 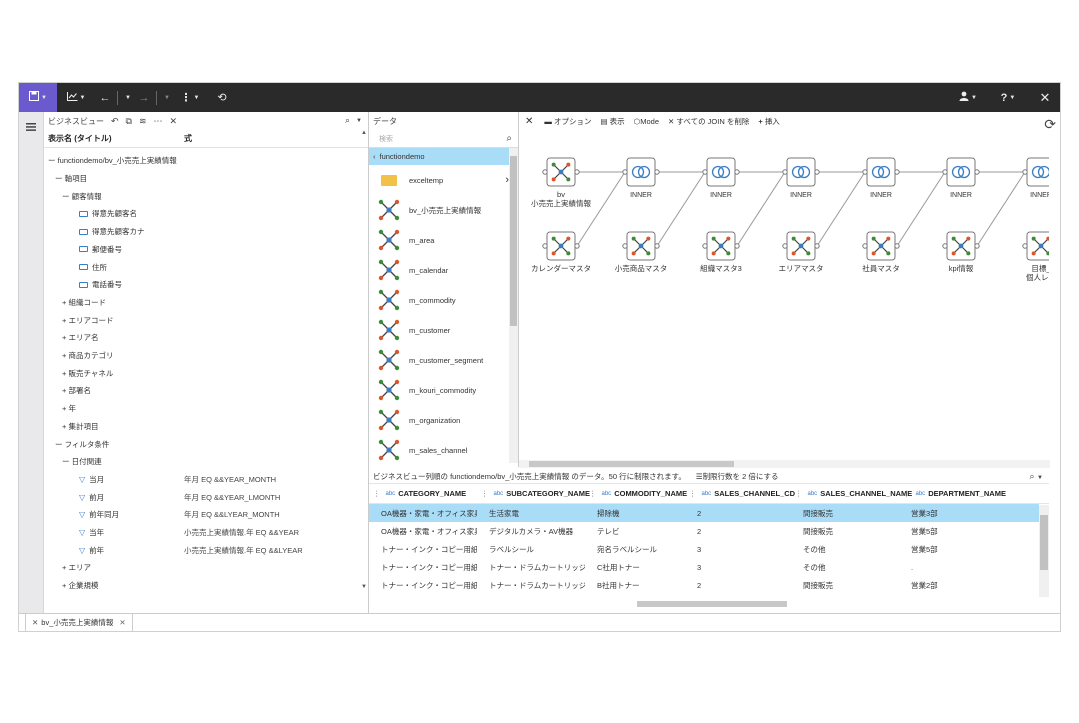 I want to click on tree-row: + 取引実績, so click(x=203, y=597).